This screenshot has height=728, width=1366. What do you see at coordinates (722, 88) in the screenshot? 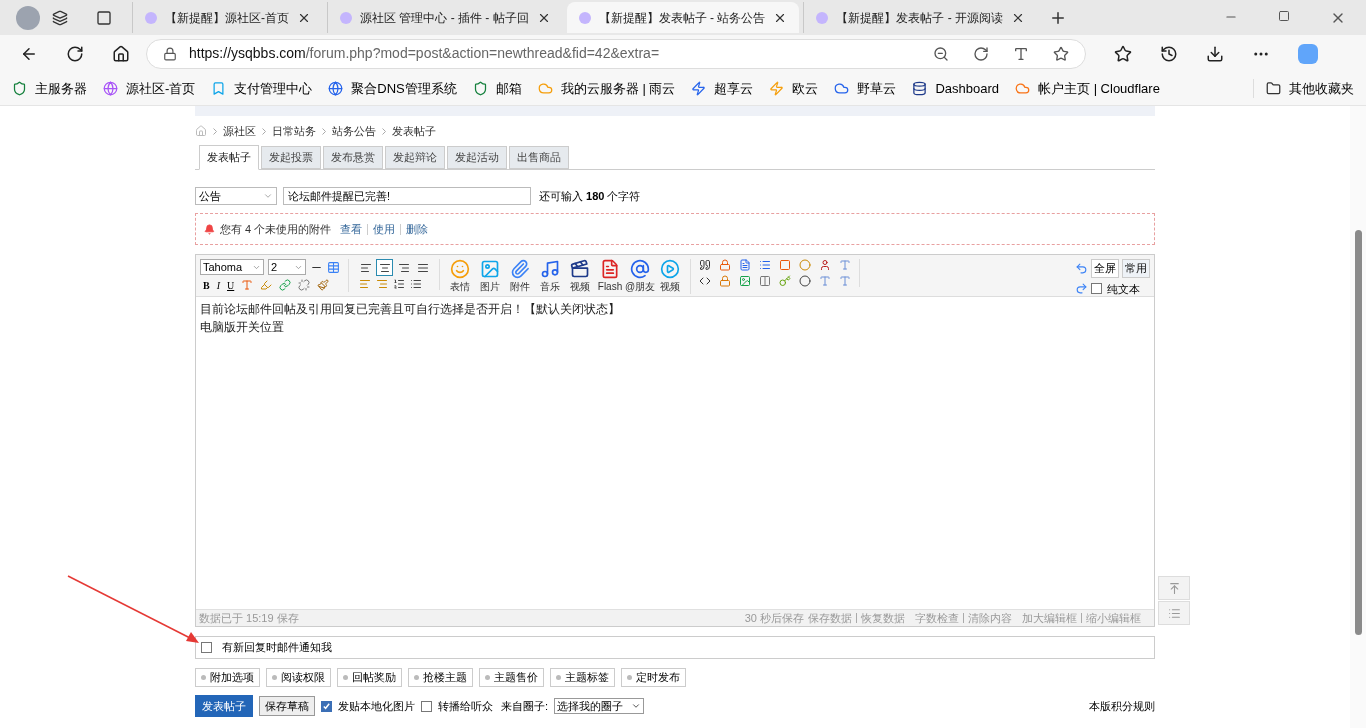
I see `bookmark-item: 超享云` at bounding box center [722, 88].